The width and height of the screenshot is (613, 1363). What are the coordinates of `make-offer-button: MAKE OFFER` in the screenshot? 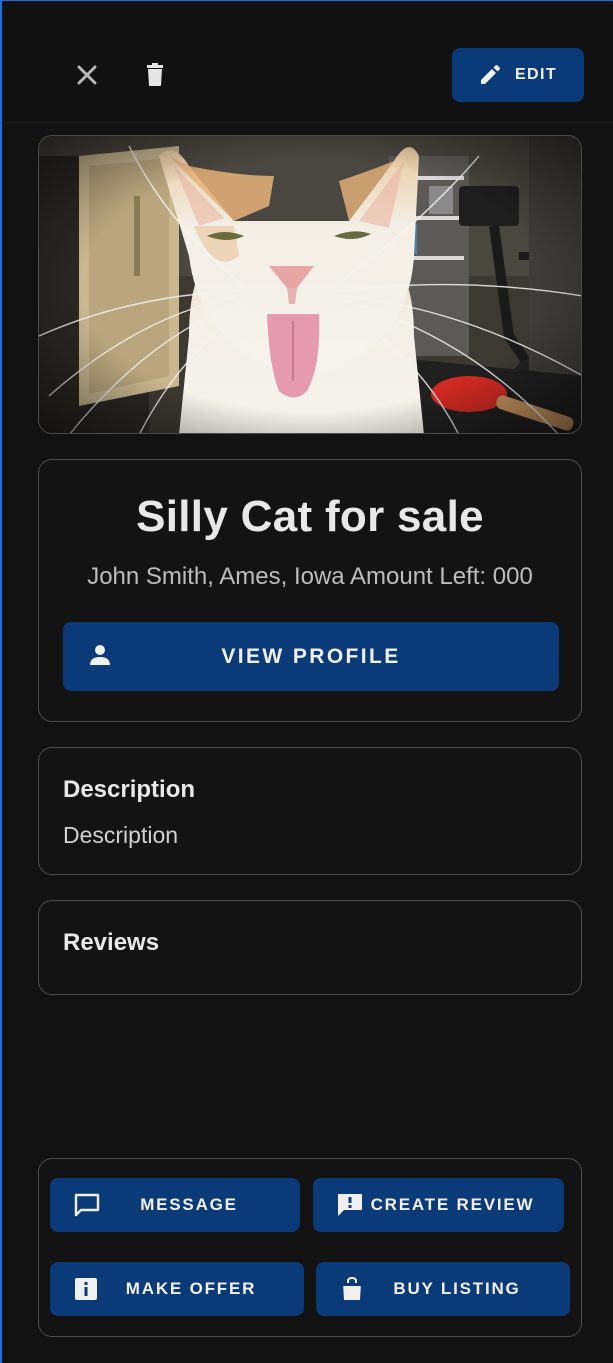 It's located at (177, 1289).